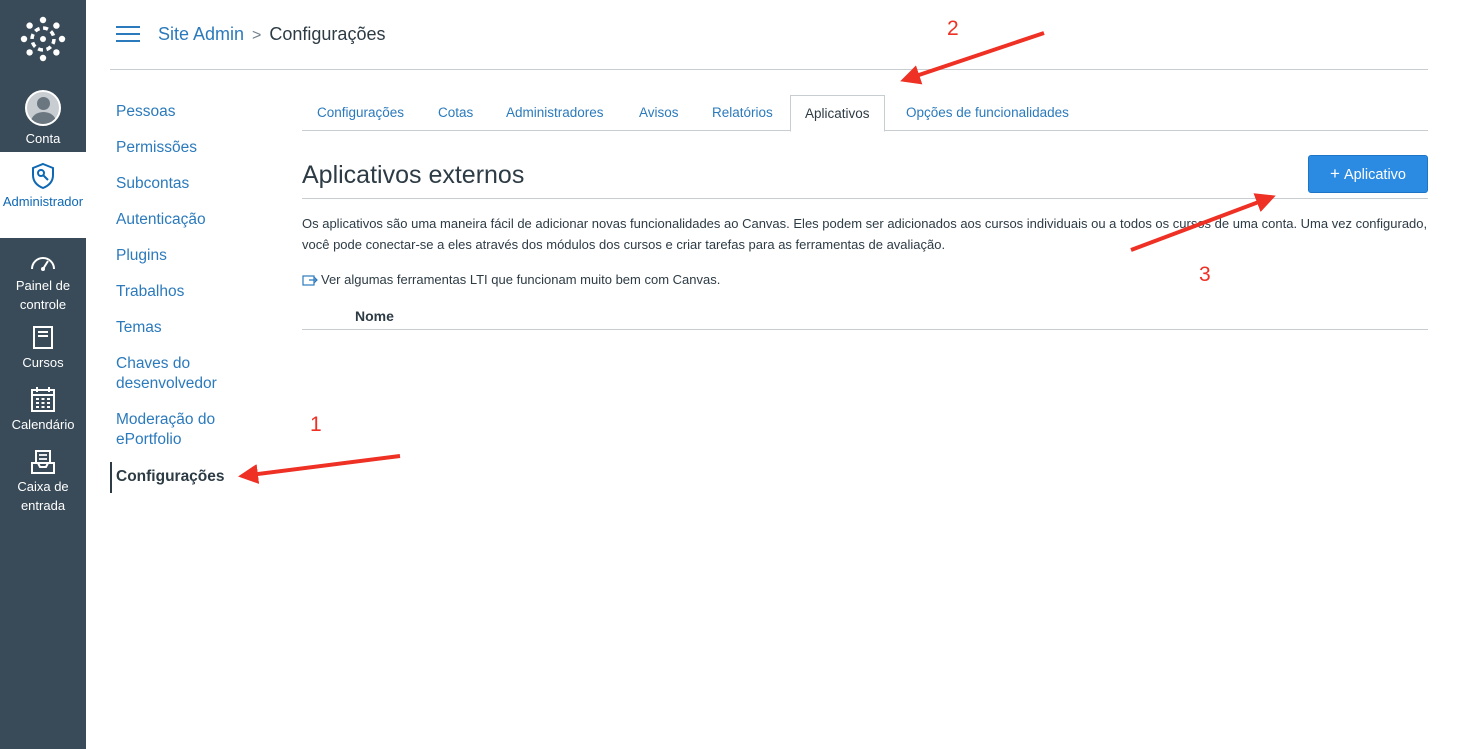 This screenshot has width=1465, height=749. Describe the element at coordinates (413, 175) in the screenshot. I see `page-title: Aplicativos externos` at that location.